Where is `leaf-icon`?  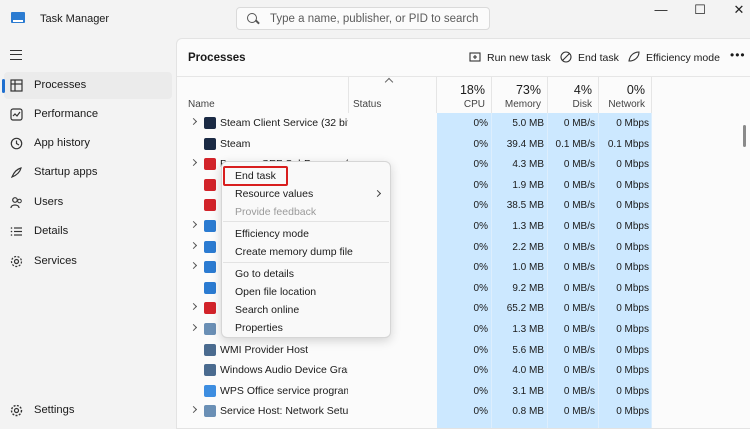
leaf-icon is located at coordinates (634, 56).